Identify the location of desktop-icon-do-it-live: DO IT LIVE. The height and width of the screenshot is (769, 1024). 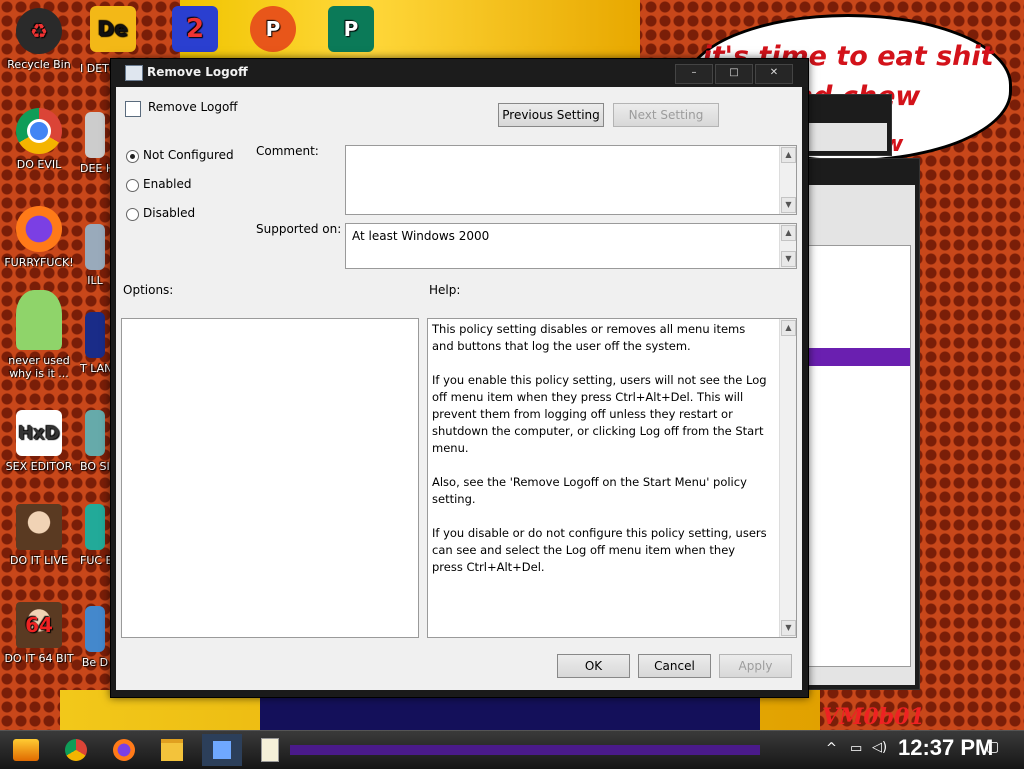
(39, 535).